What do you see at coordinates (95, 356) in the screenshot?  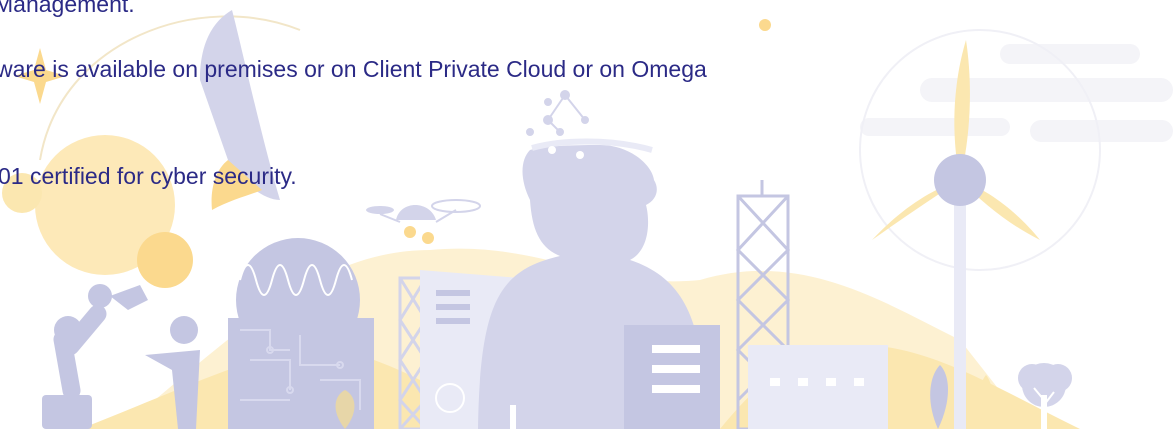 I see `robotic-arm-icon` at bounding box center [95, 356].